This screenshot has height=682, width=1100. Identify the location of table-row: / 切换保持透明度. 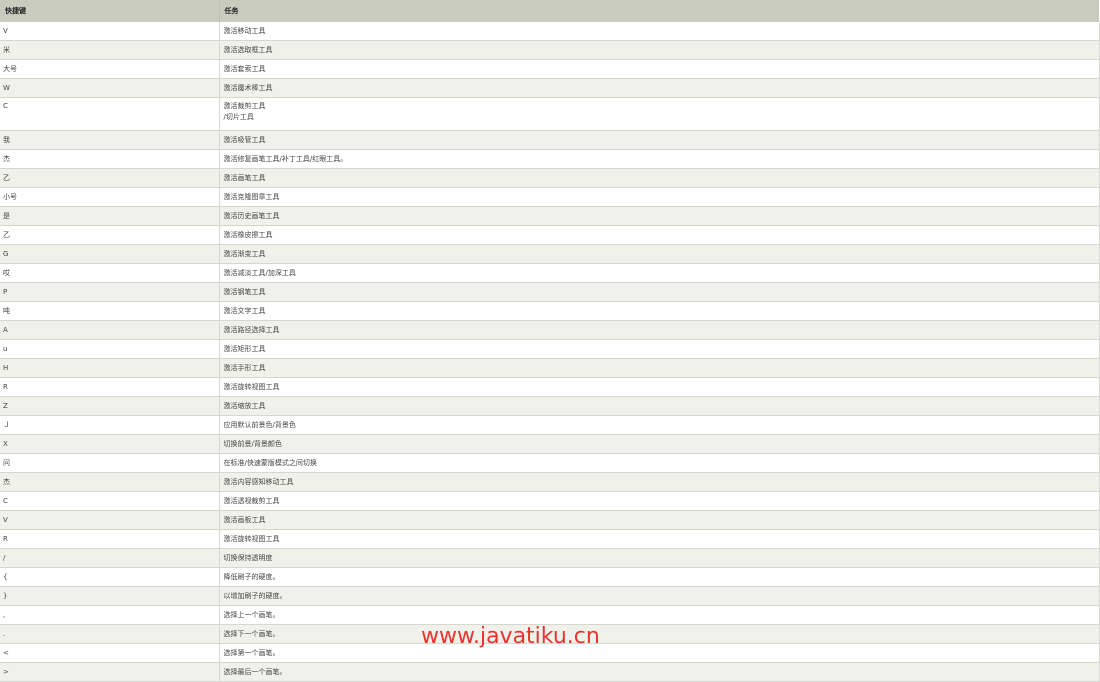
(550, 558).